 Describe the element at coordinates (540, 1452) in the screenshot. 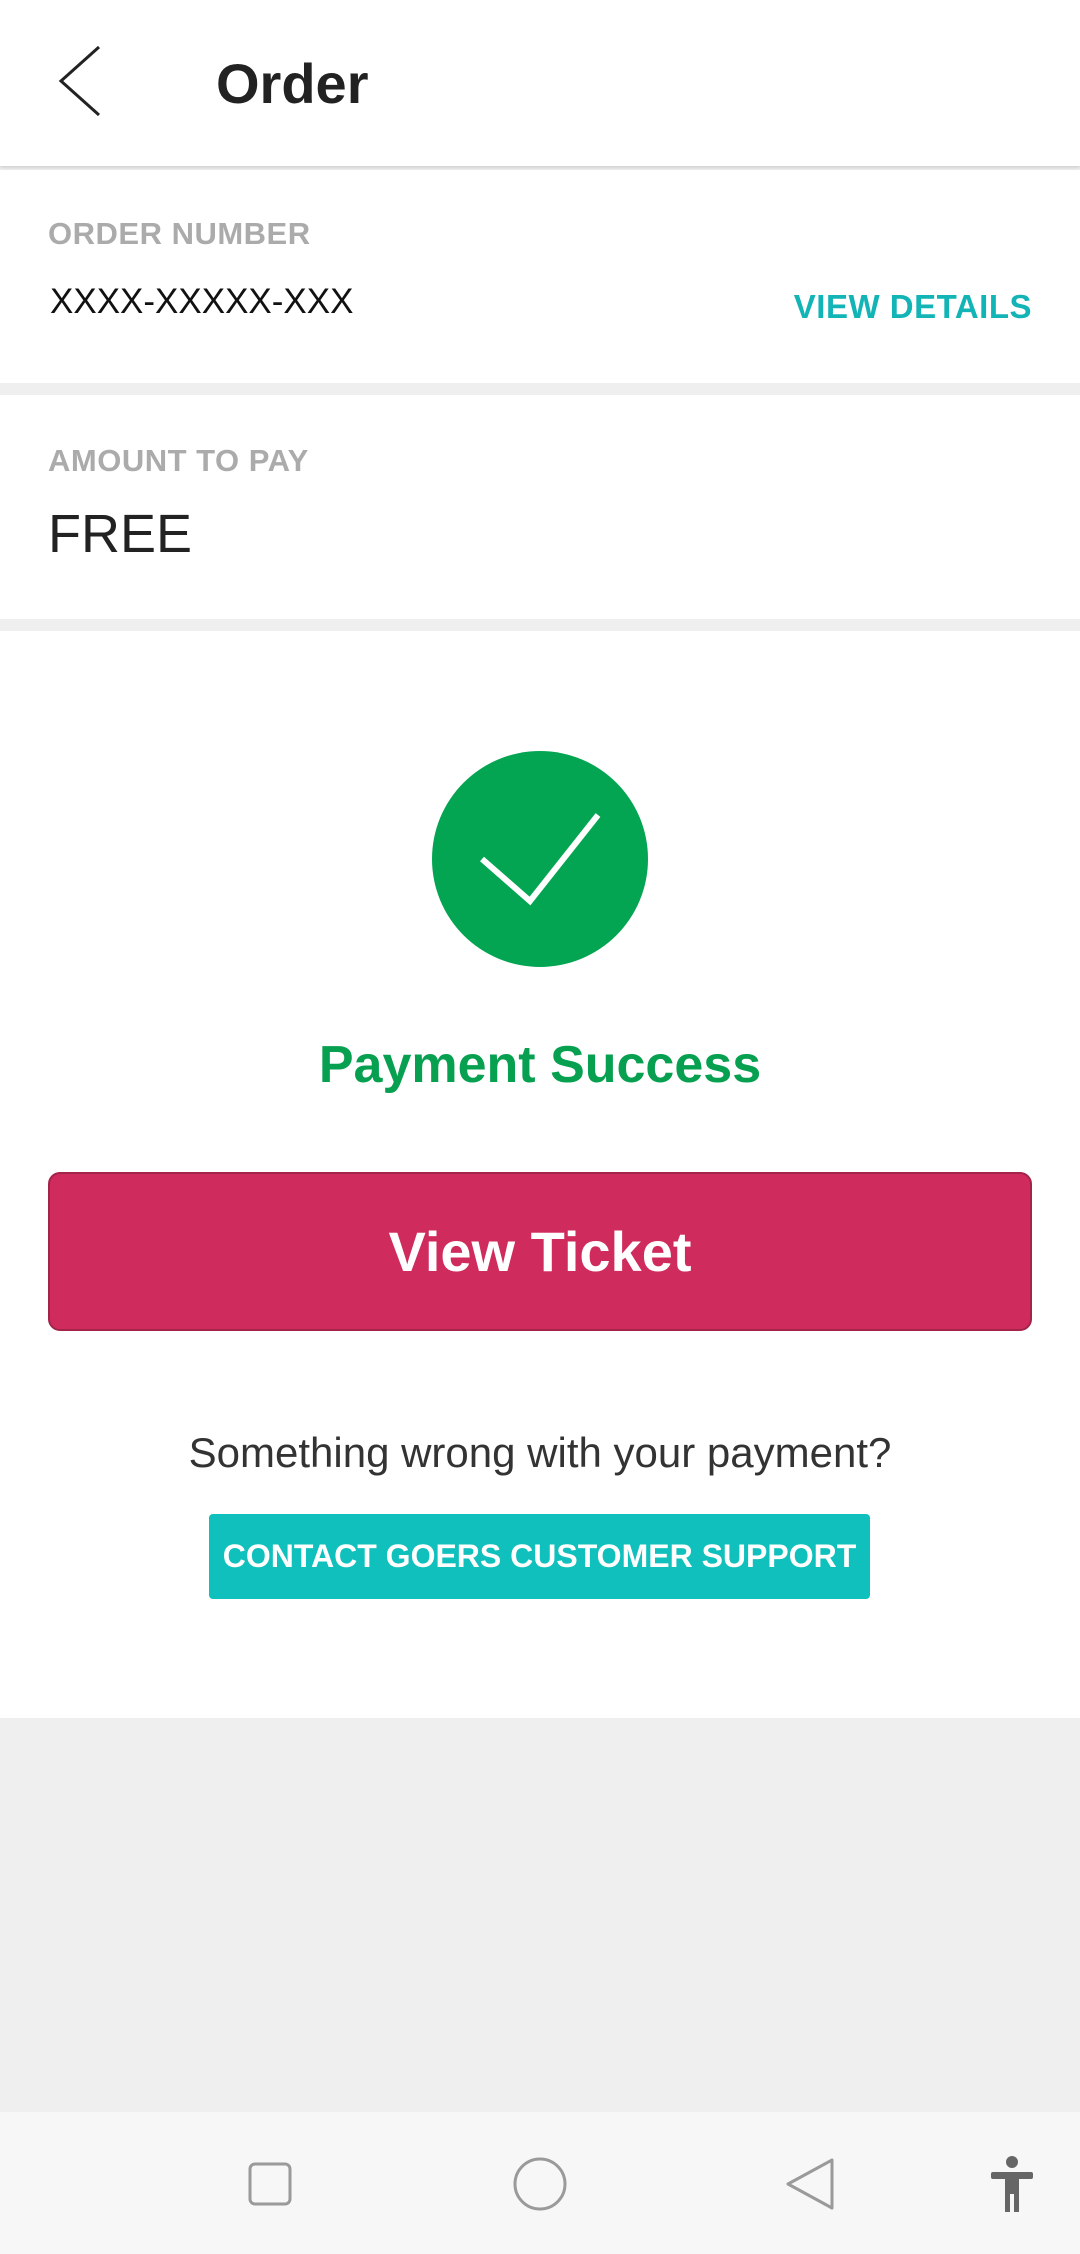

I see `payment-problem-question: Something wrong with your payment?` at that location.